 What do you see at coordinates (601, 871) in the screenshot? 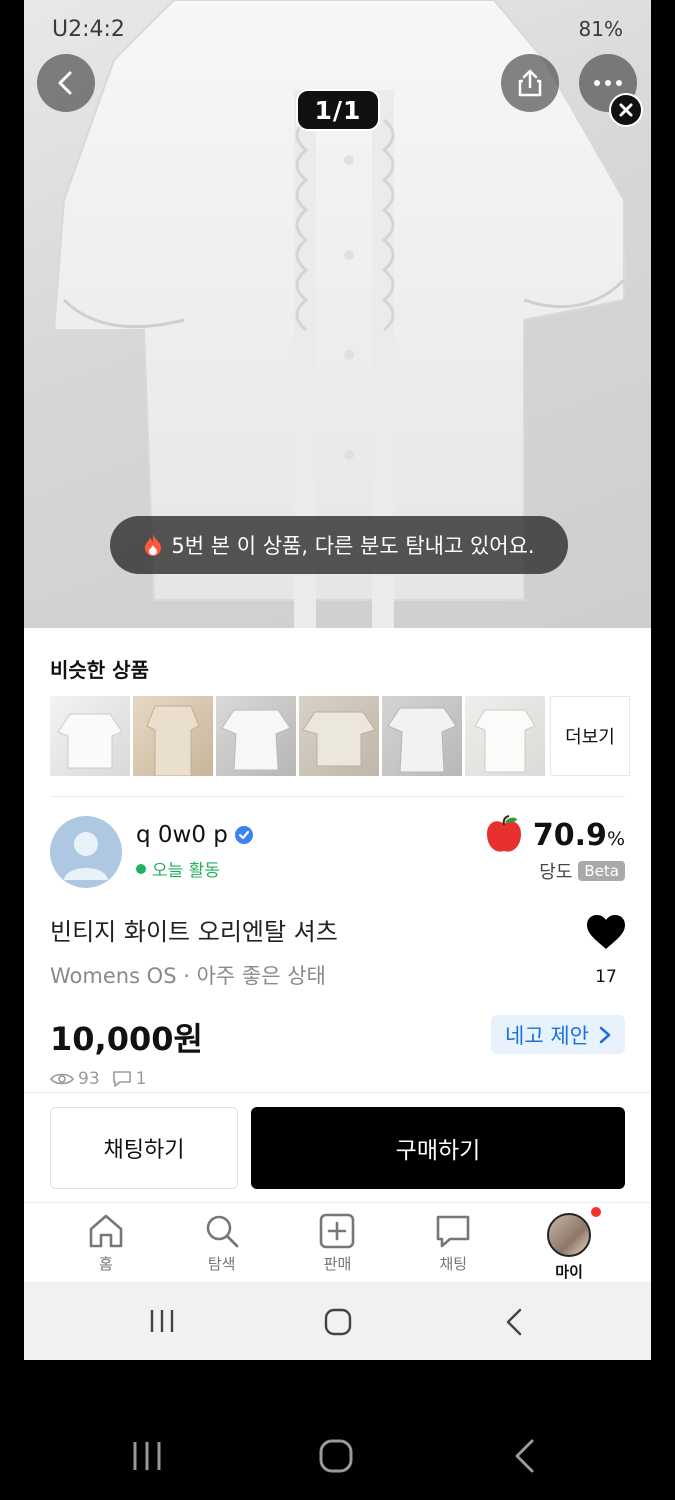
I see `beta-badge: Beta` at bounding box center [601, 871].